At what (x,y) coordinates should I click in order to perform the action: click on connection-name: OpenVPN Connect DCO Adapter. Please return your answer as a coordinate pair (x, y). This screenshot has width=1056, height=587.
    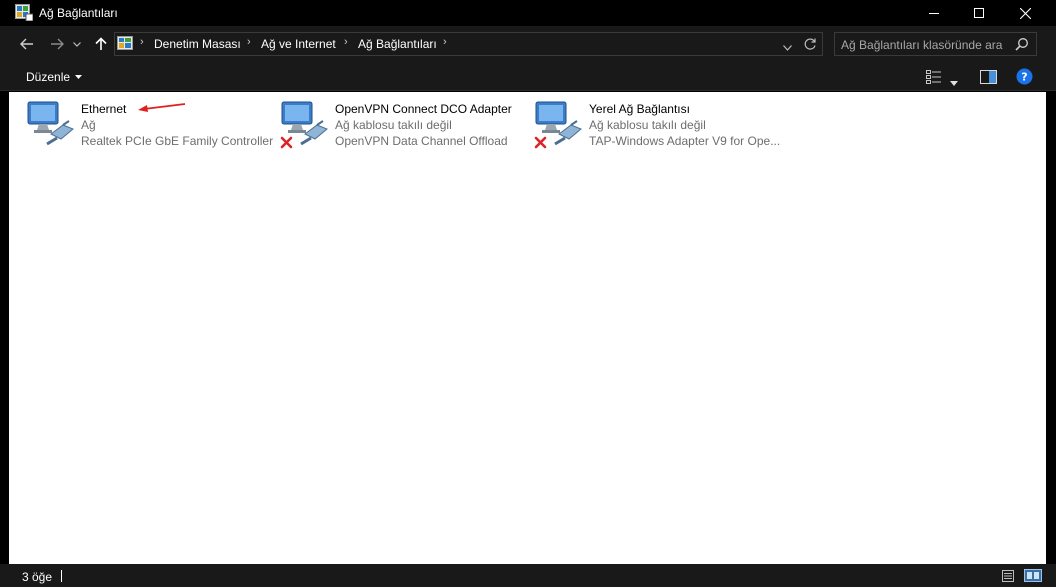
    Looking at the image, I should click on (423, 109).